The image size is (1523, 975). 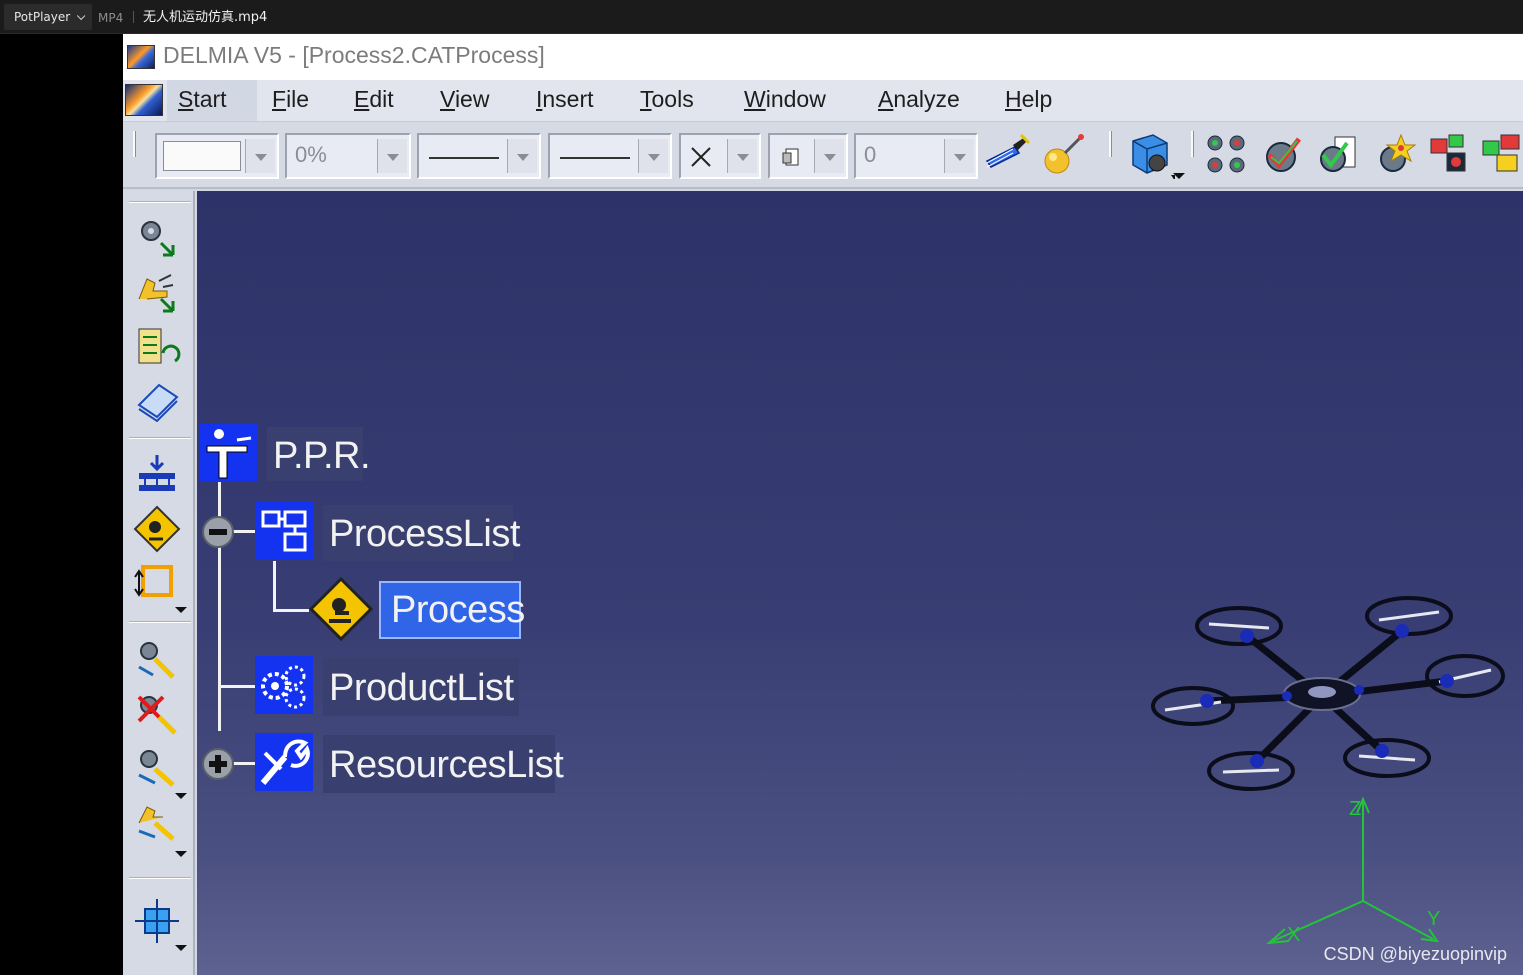 I want to click on expand-plus-icon, so click(x=218, y=764).